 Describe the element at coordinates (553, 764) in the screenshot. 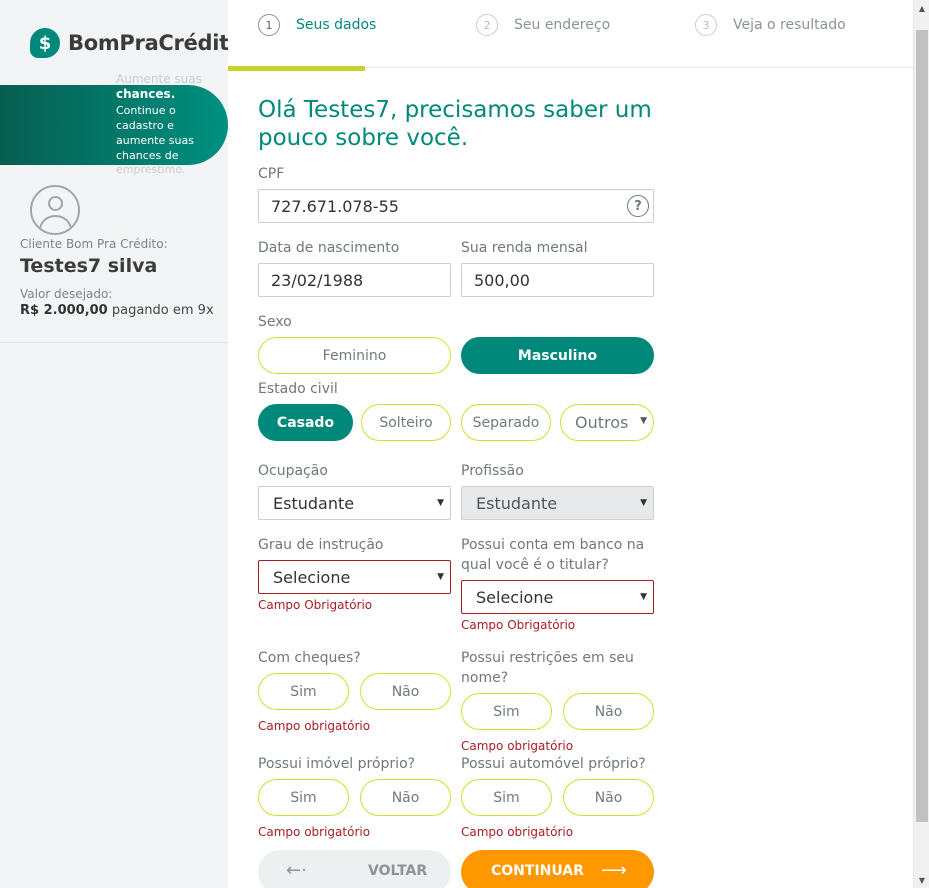

I see `vehicle-label: Possui automóvel próprio?` at that location.